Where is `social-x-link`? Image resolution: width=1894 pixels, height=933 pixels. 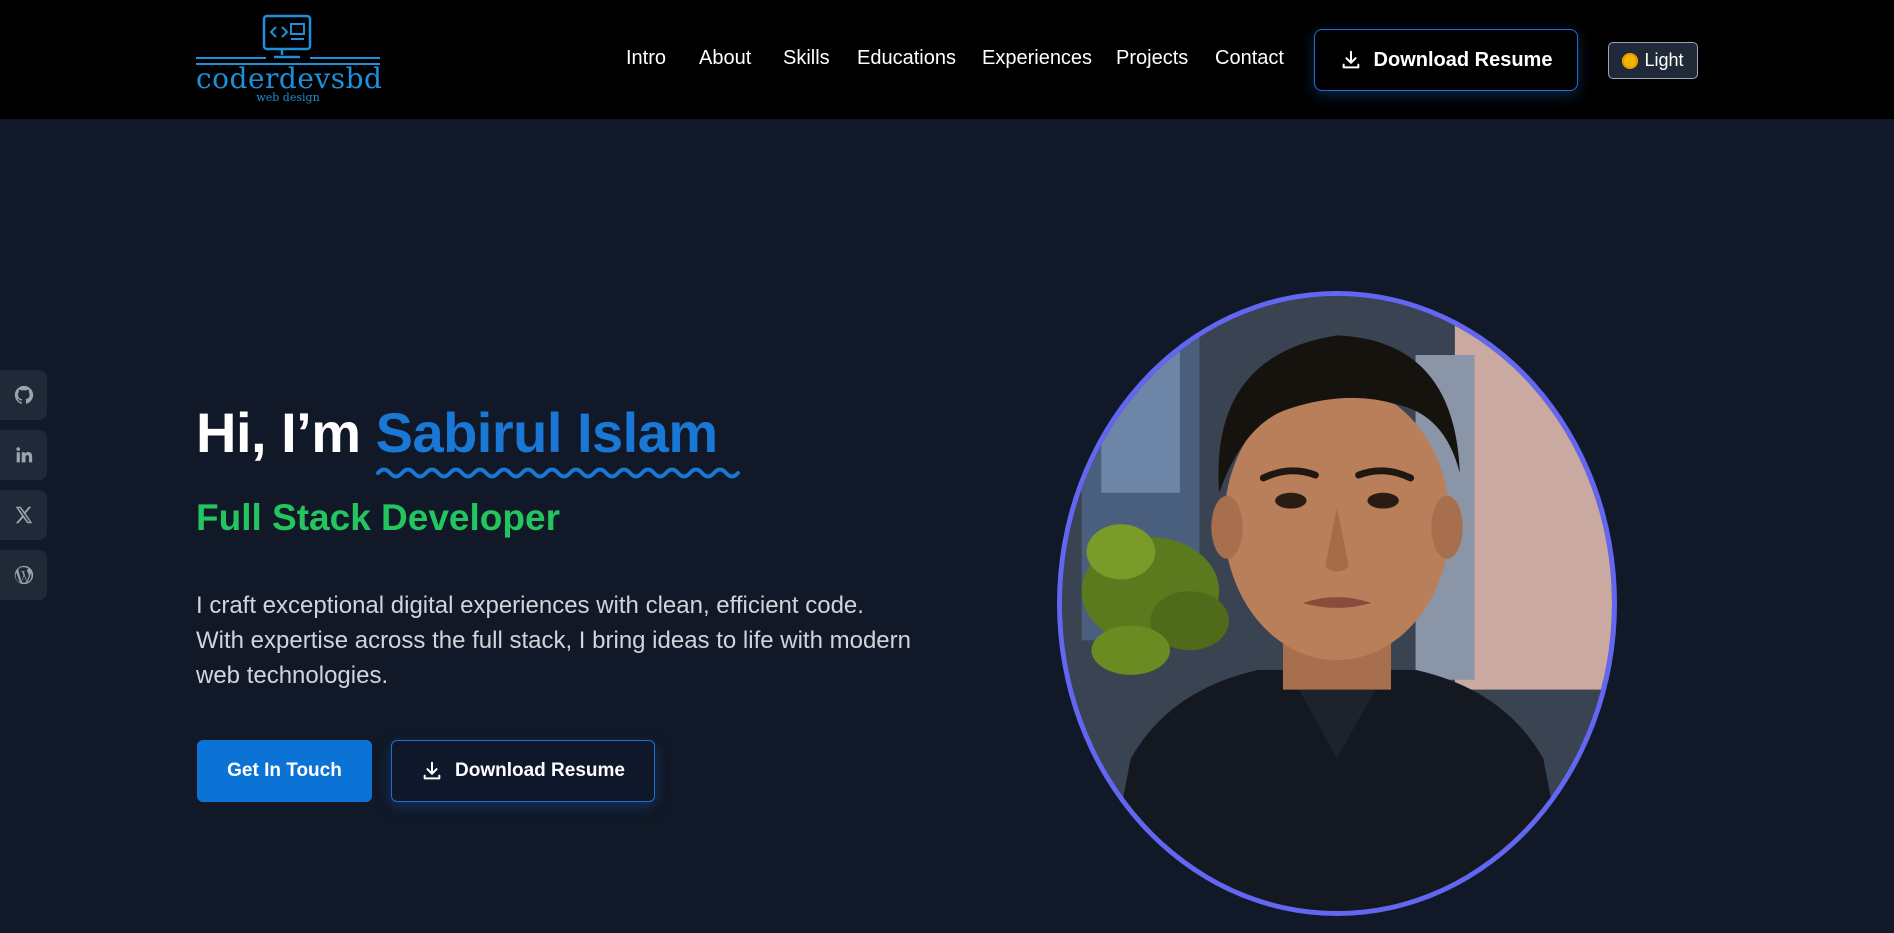
social-x-link is located at coordinates (23, 515).